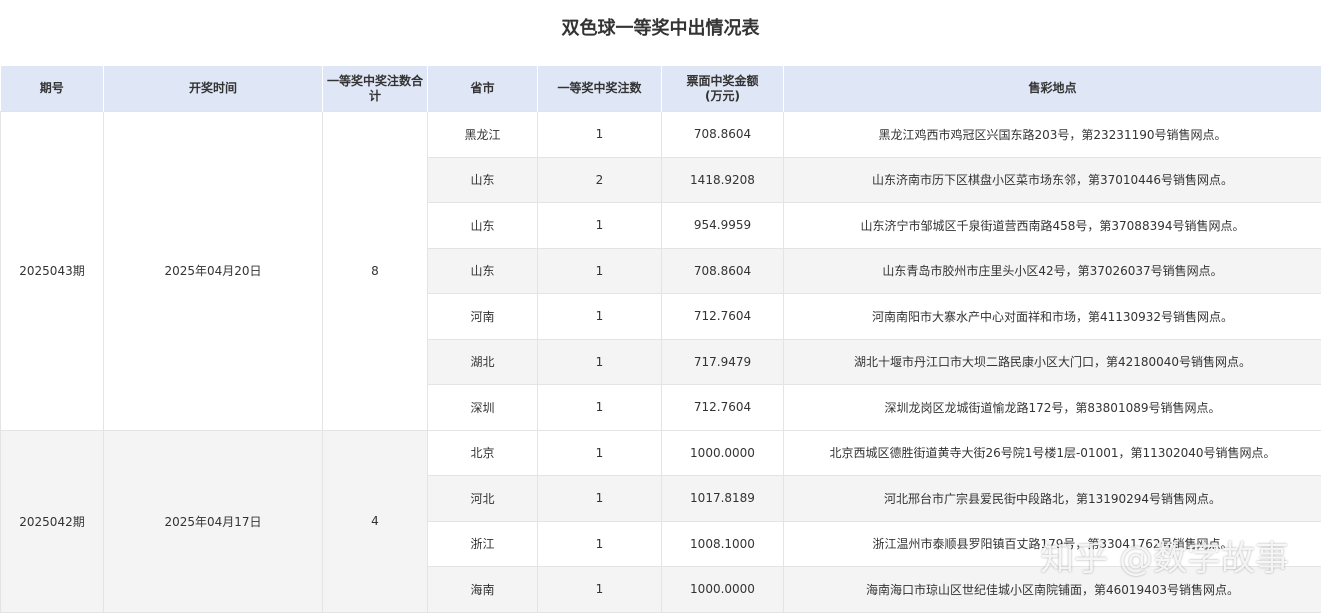 This screenshot has height=613, width=1321. I want to click on count-cell: 2, so click(600, 180).